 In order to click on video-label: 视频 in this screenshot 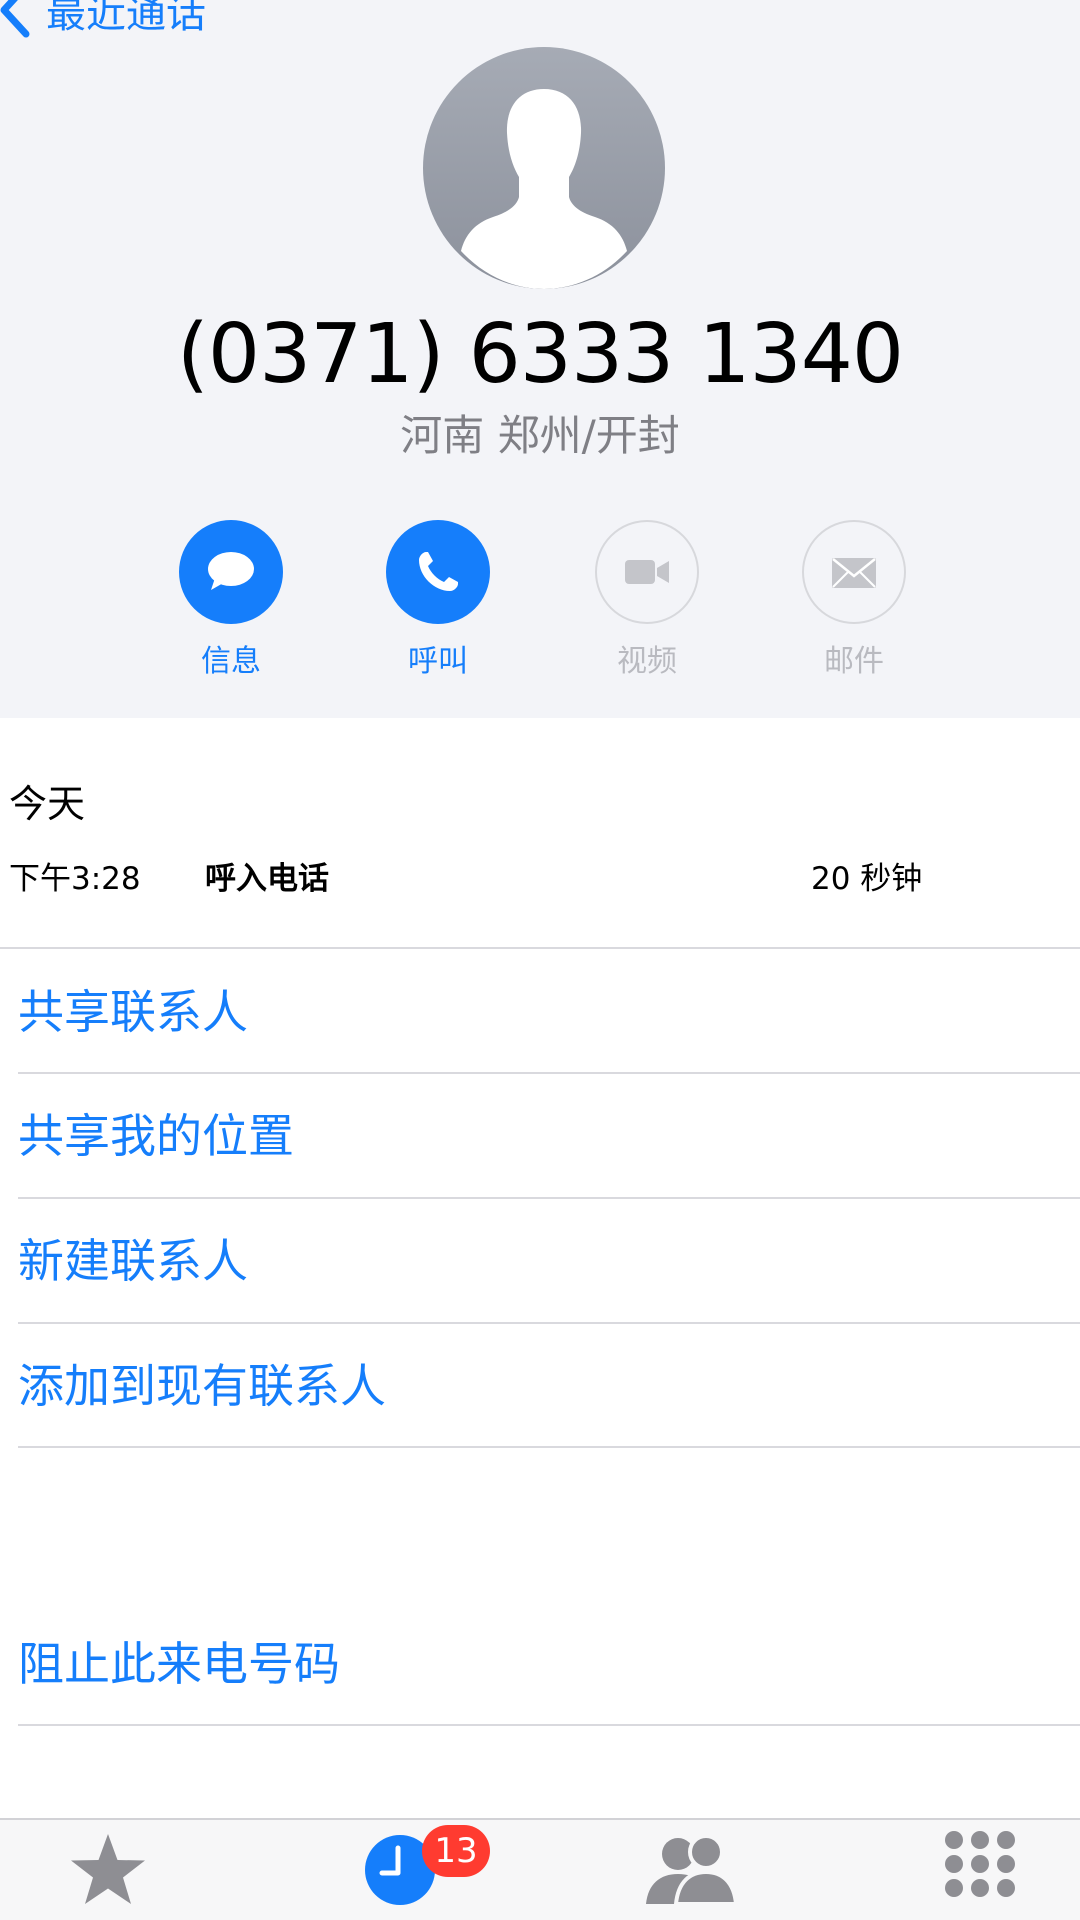, I will do `click(647, 661)`.